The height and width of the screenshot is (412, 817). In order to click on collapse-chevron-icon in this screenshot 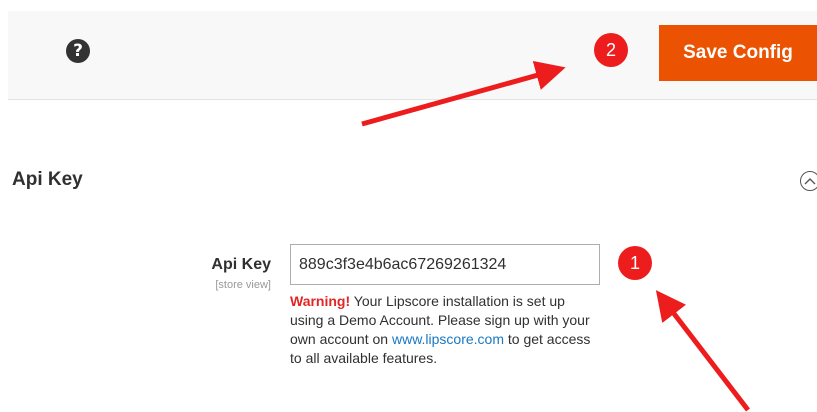, I will do `click(808, 181)`.